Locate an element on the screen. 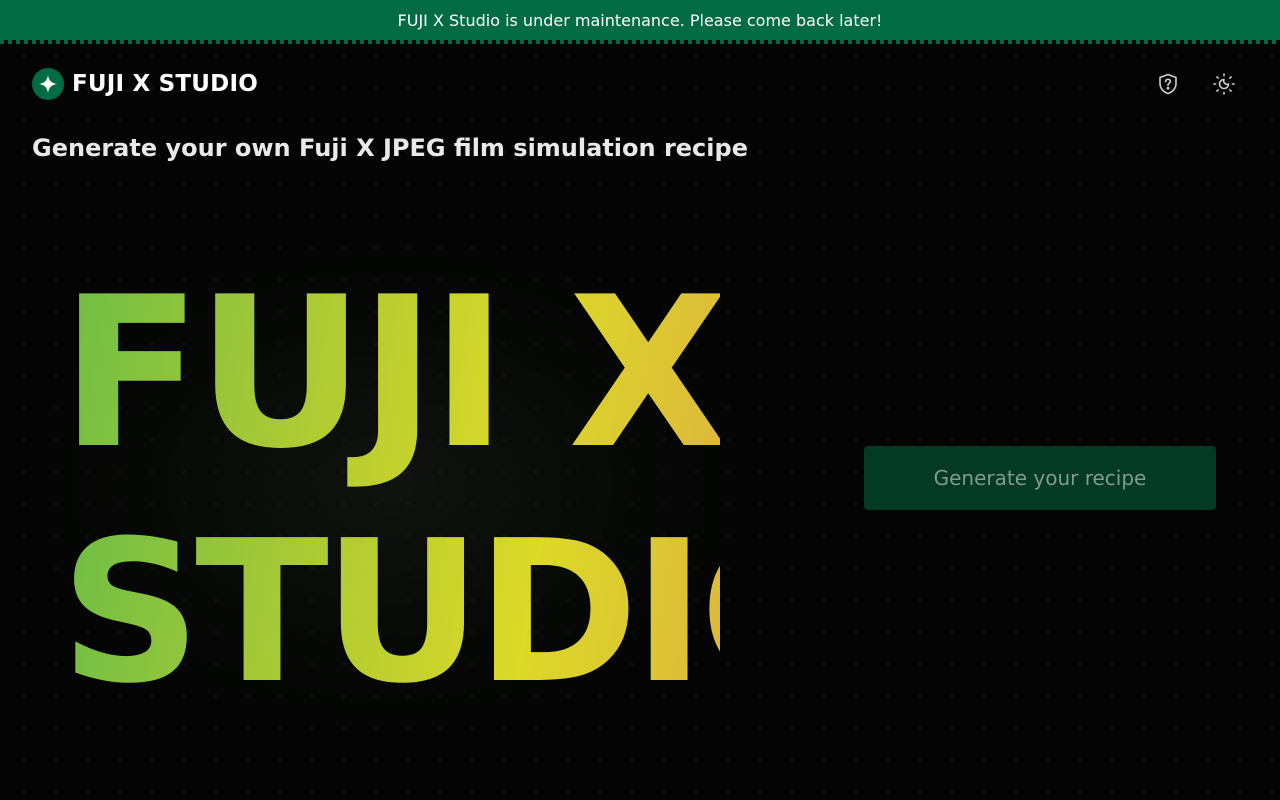 This screenshot has width=1280, height=800. generate-recipe-button: Generate your recipe is located at coordinates (1040, 478).